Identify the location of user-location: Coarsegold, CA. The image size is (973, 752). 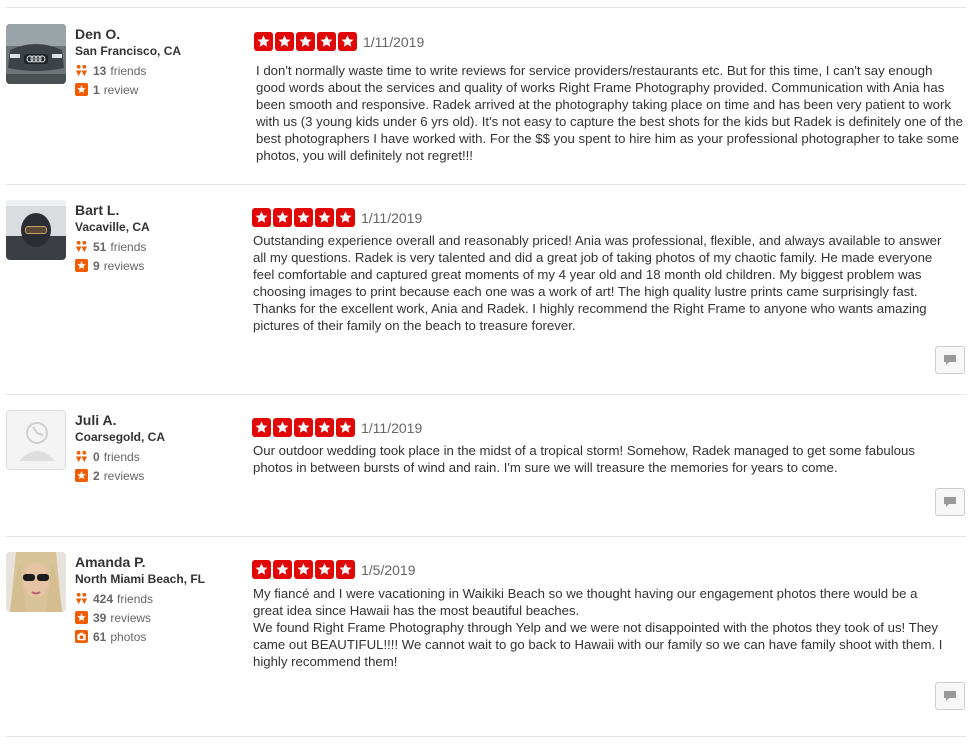
(120, 437).